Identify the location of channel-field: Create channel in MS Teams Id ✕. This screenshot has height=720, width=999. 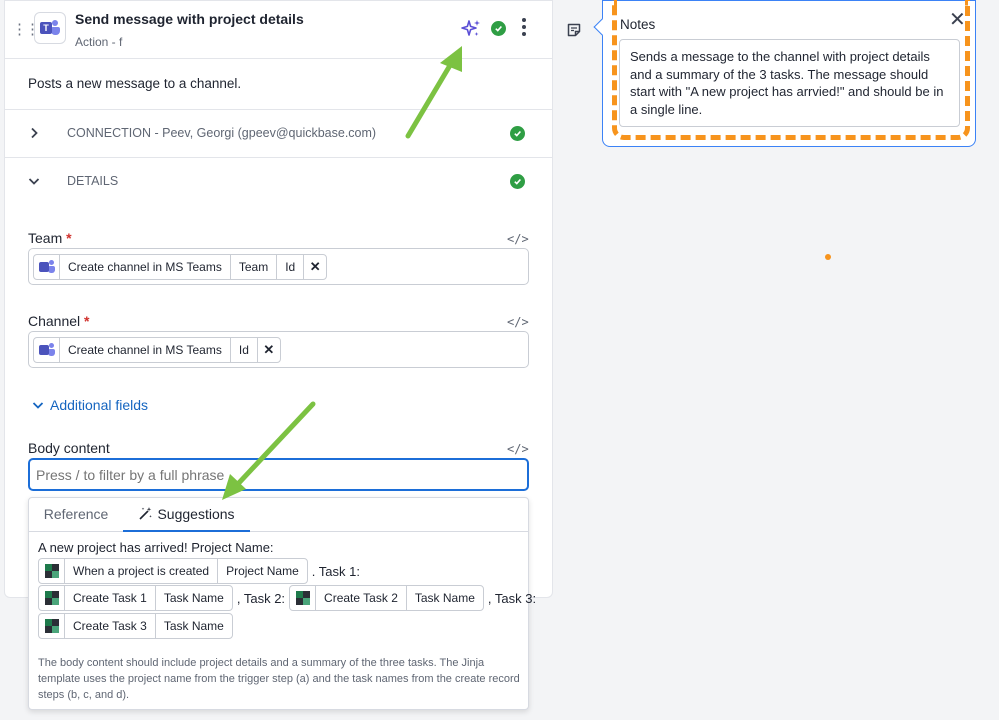
(278, 349).